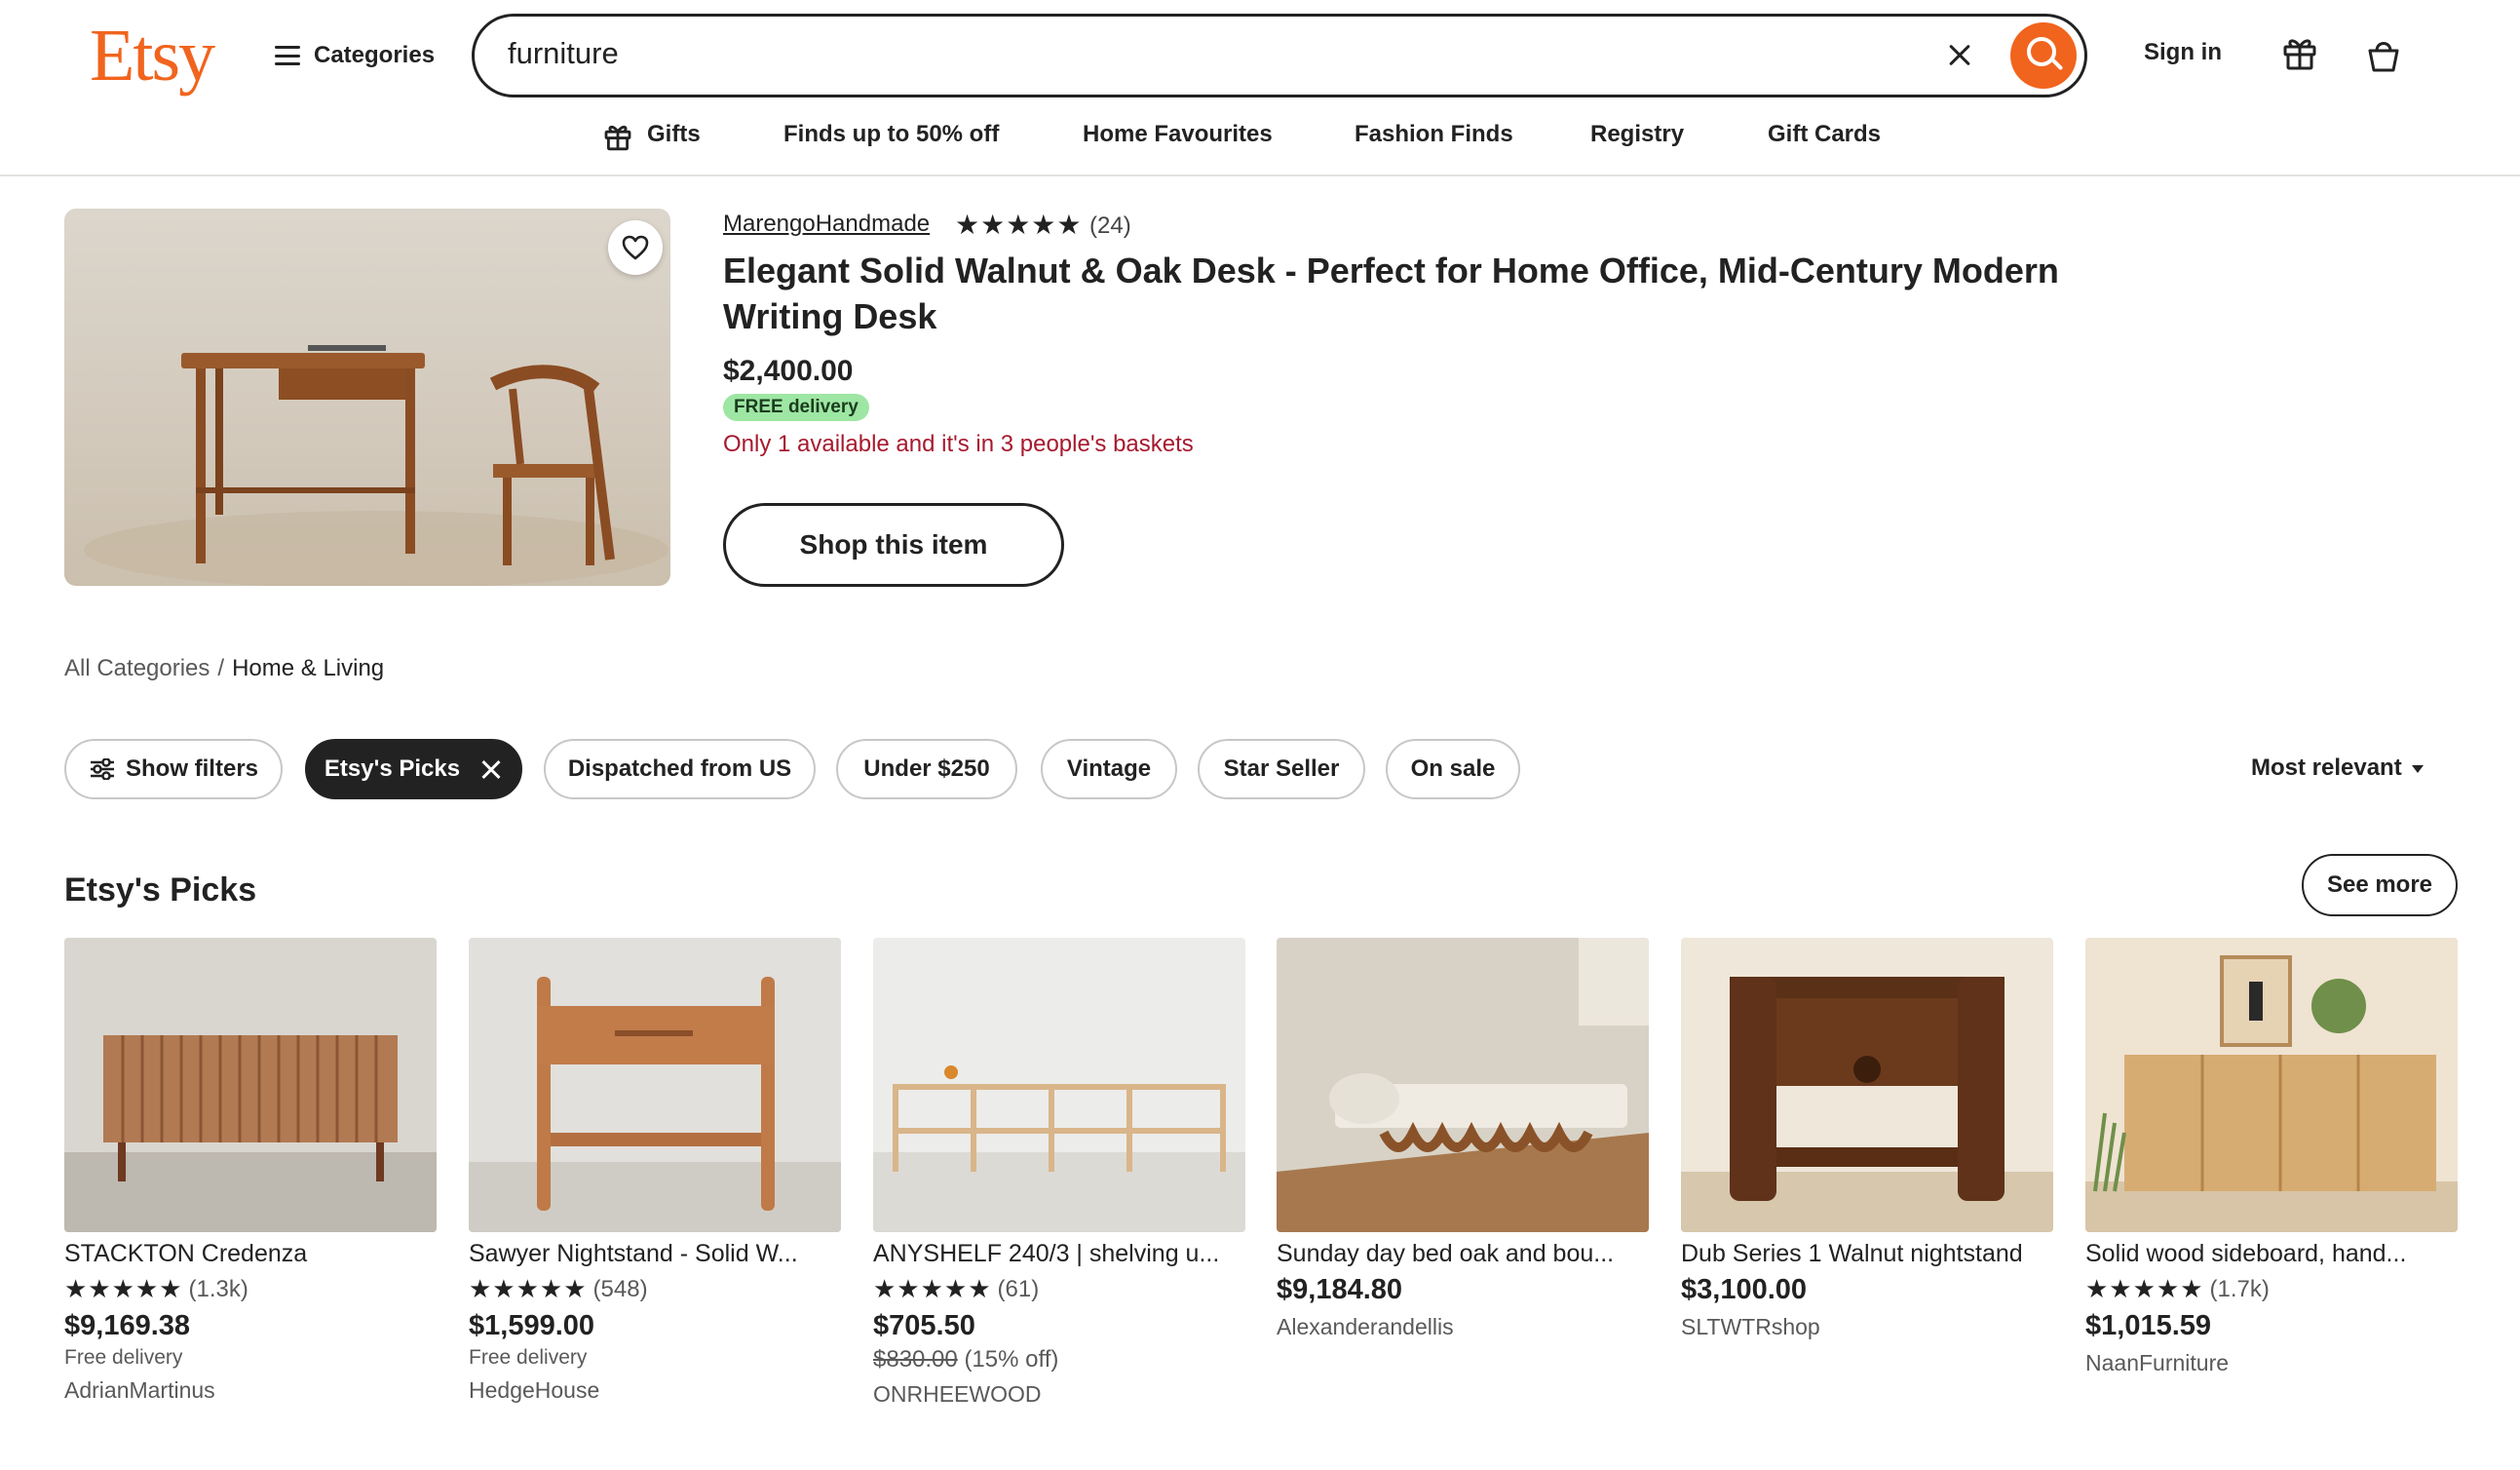 The height and width of the screenshot is (1470, 2520). What do you see at coordinates (1824, 134) in the screenshot?
I see `nav-gift-cards: Gift Cards` at bounding box center [1824, 134].